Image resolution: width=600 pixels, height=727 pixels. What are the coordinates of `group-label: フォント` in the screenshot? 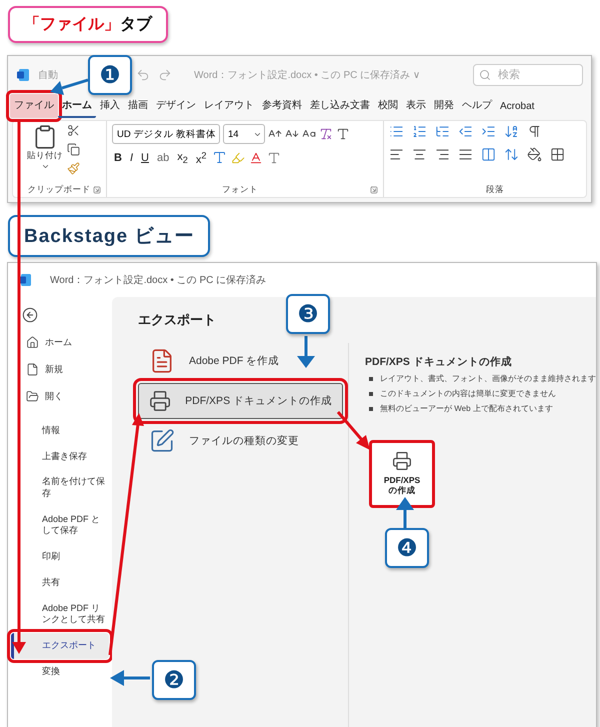 It's located at (240, 190).